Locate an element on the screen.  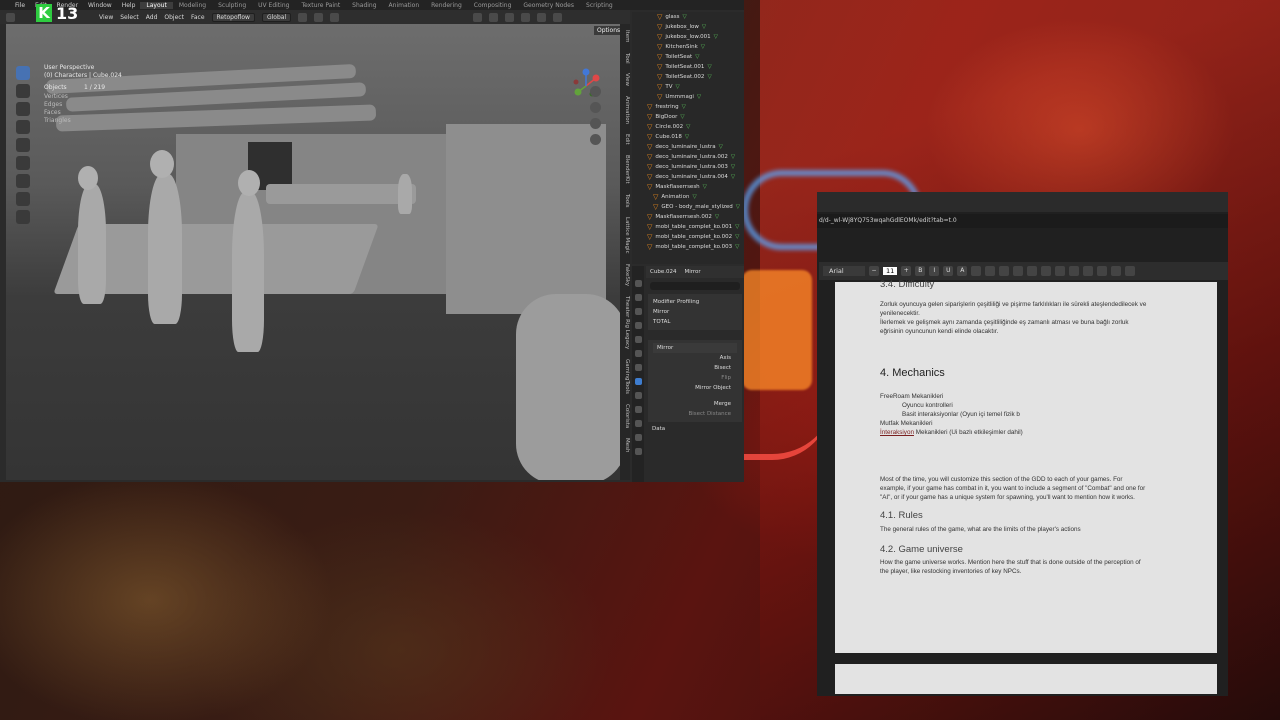
outliner-item: ▽ deco_luminaire_lustra.002 ▽ is located at coordinates (688, 157).